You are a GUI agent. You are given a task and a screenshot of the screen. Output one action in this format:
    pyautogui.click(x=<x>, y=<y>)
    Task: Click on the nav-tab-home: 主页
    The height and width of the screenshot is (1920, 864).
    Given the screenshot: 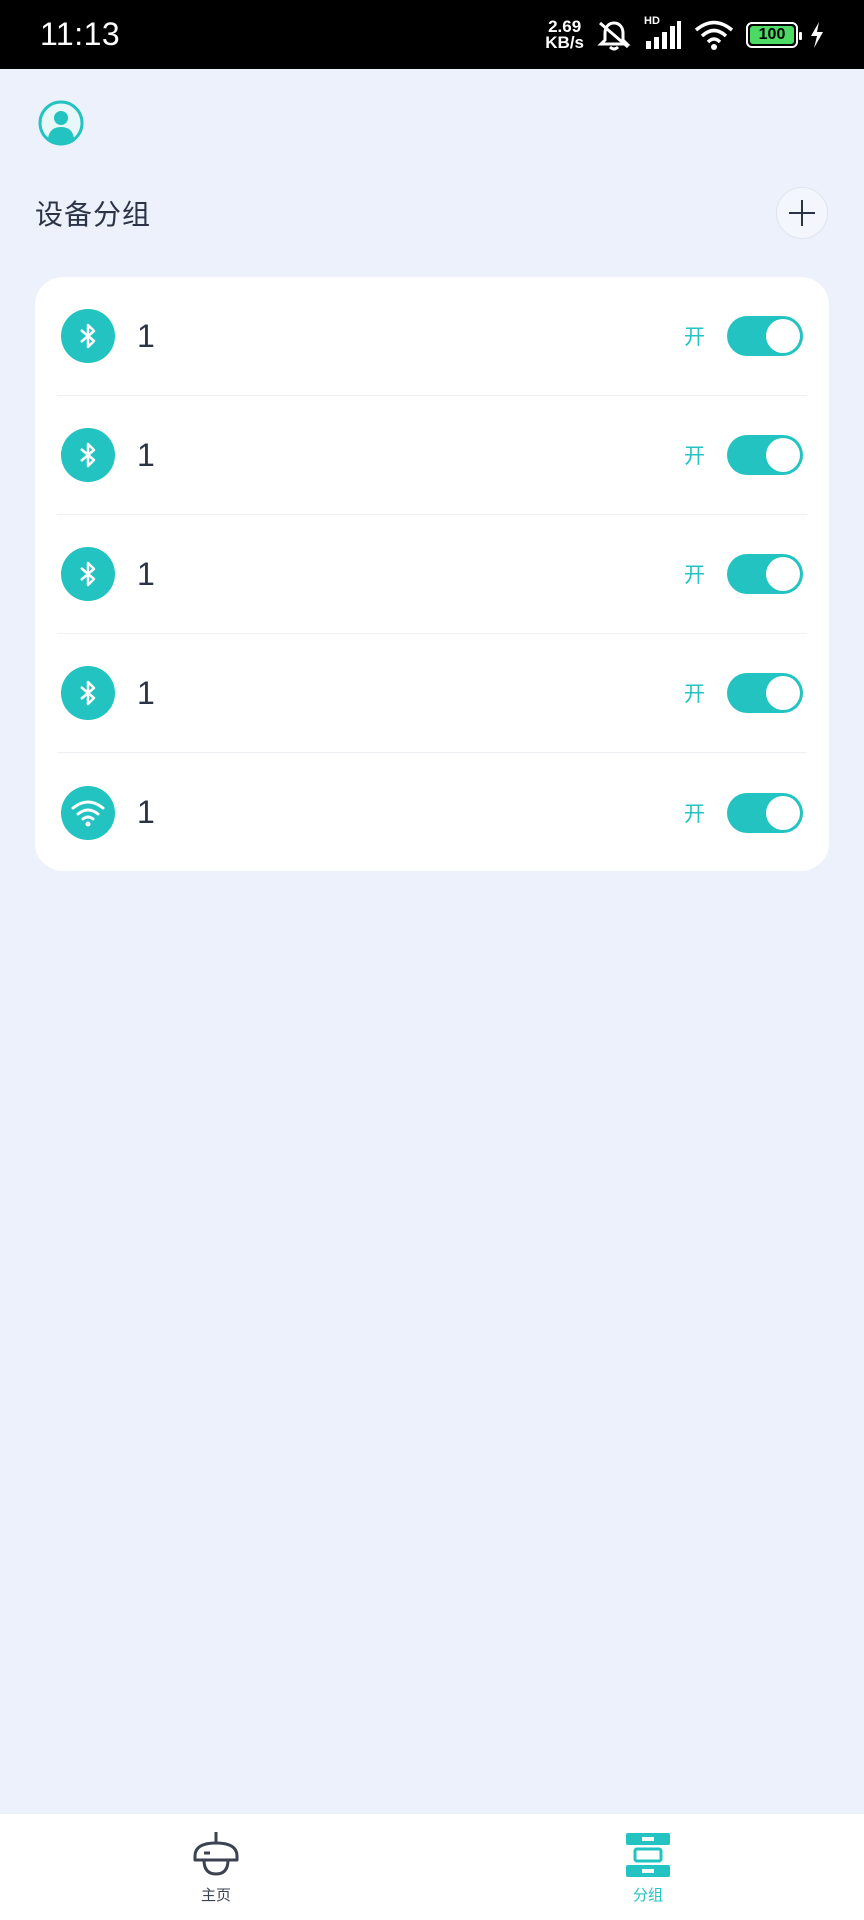 What is the action you would take?
    pyautogui.click(x=216, y=1867)
    